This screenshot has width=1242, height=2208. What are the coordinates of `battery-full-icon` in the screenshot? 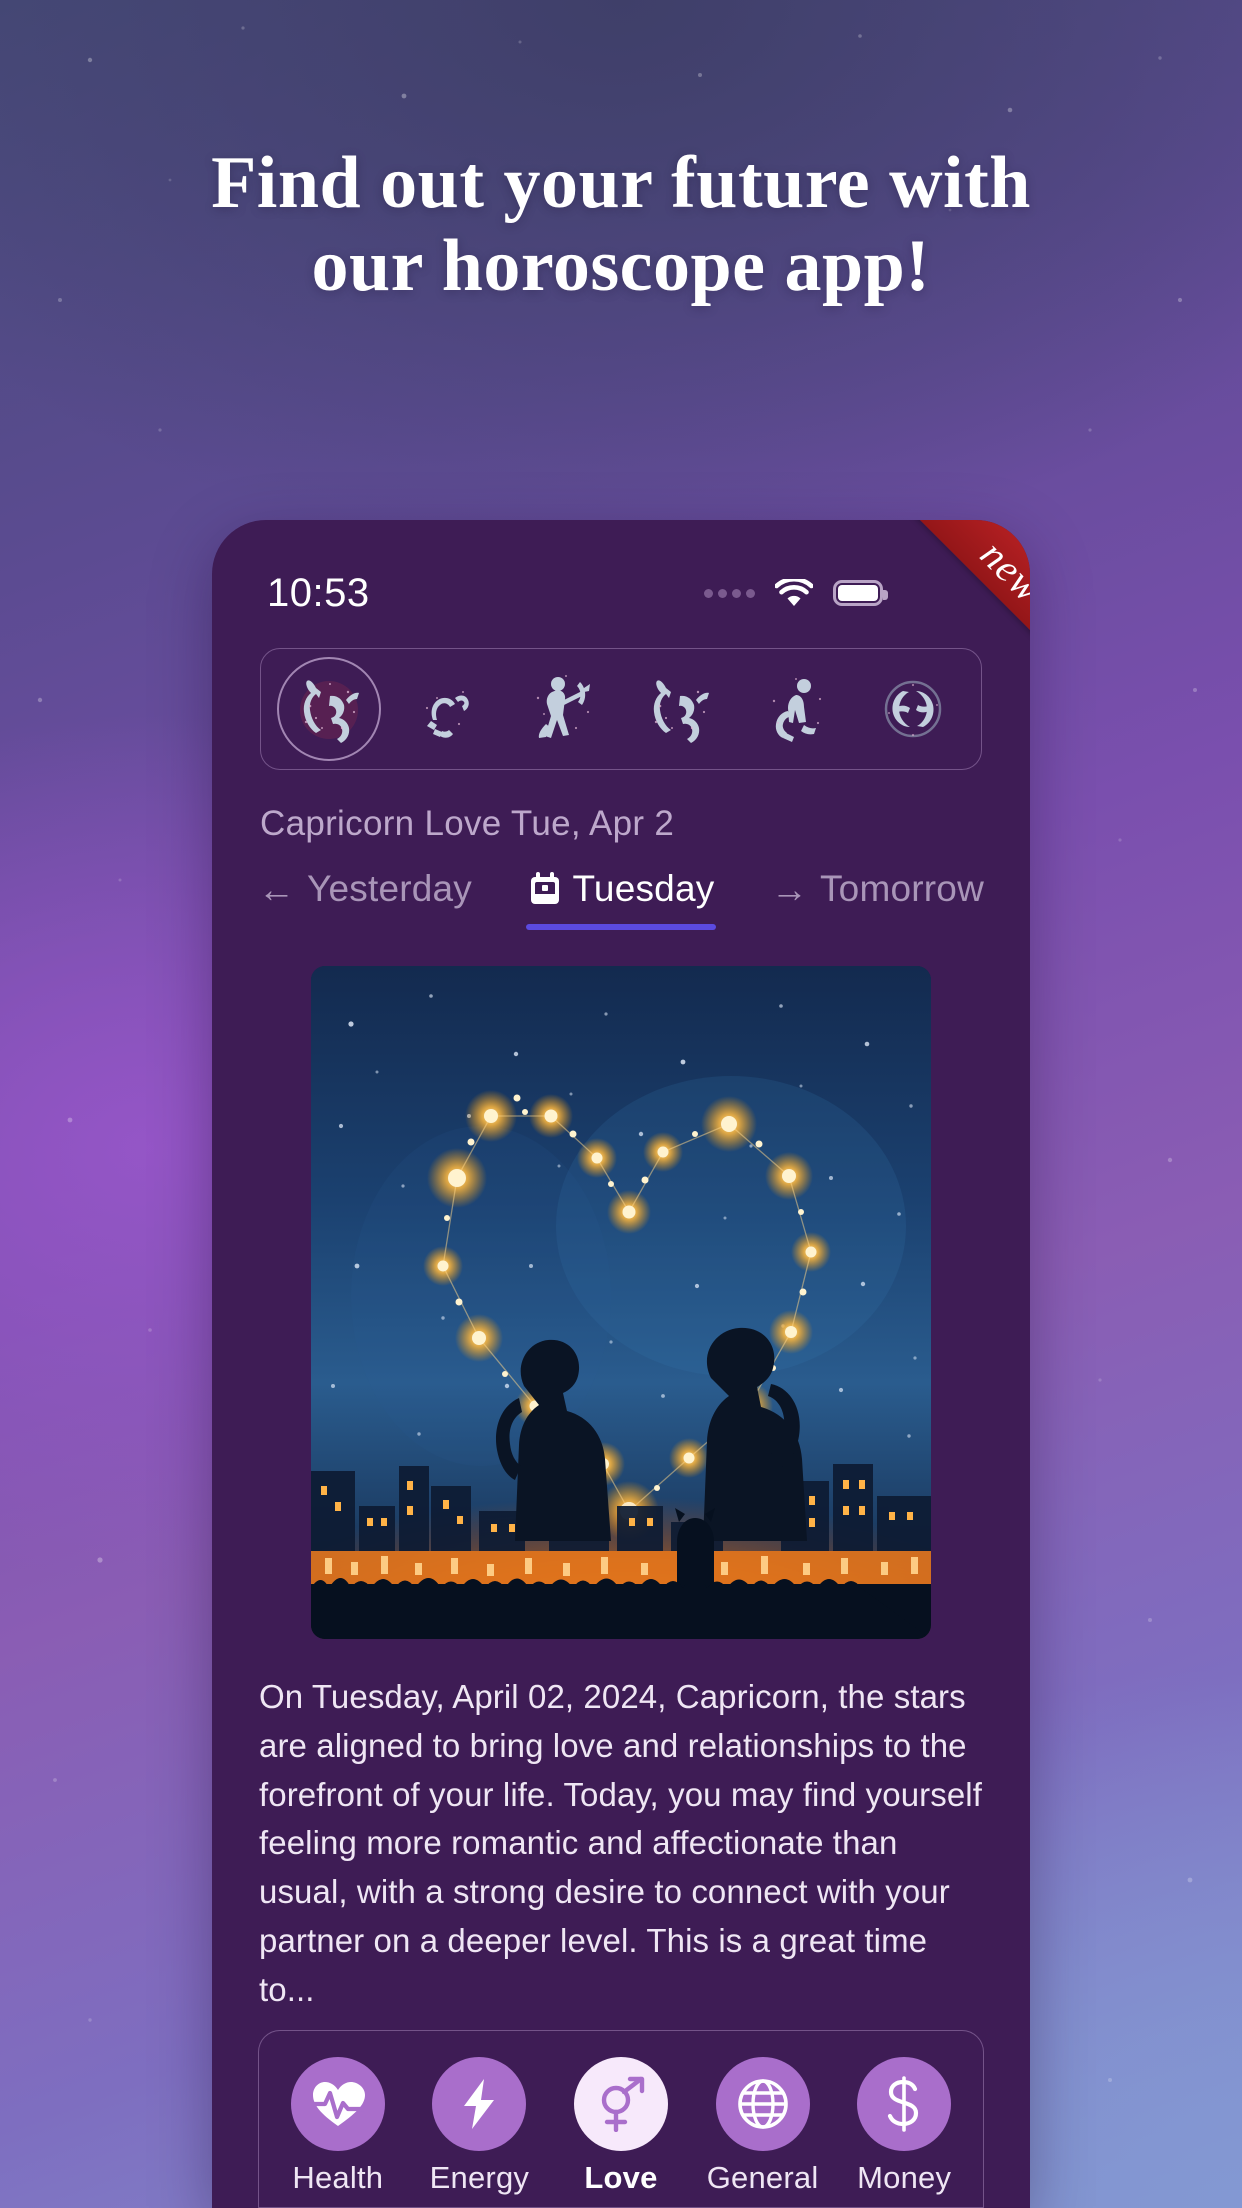 It's located at (860, 593).